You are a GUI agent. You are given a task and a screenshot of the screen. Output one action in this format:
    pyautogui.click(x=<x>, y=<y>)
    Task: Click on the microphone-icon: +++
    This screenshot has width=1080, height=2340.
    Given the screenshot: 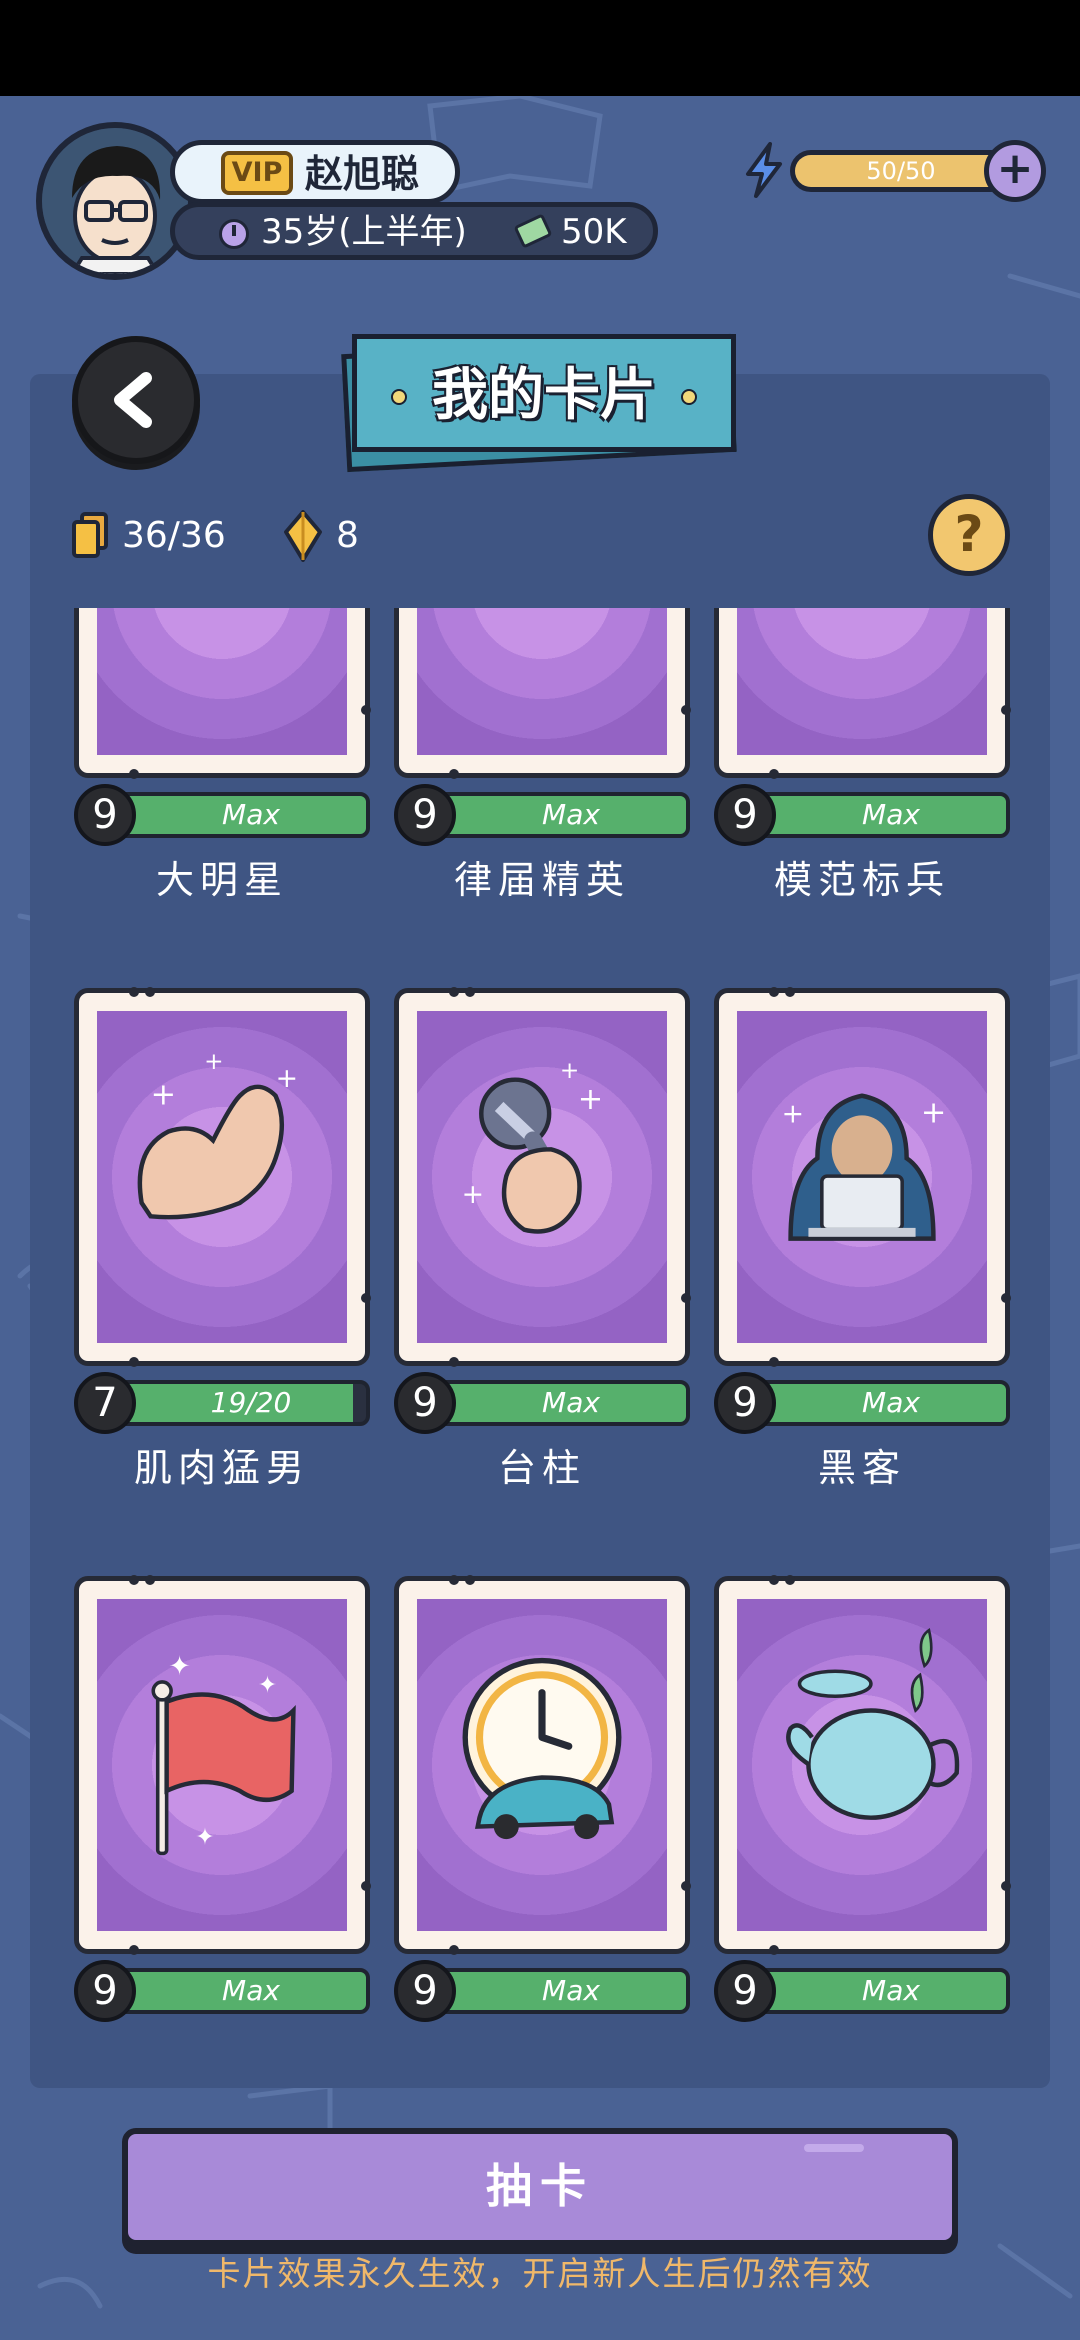 What is the action you would take?
    pyautogui.click(x=532, y=1145)
    